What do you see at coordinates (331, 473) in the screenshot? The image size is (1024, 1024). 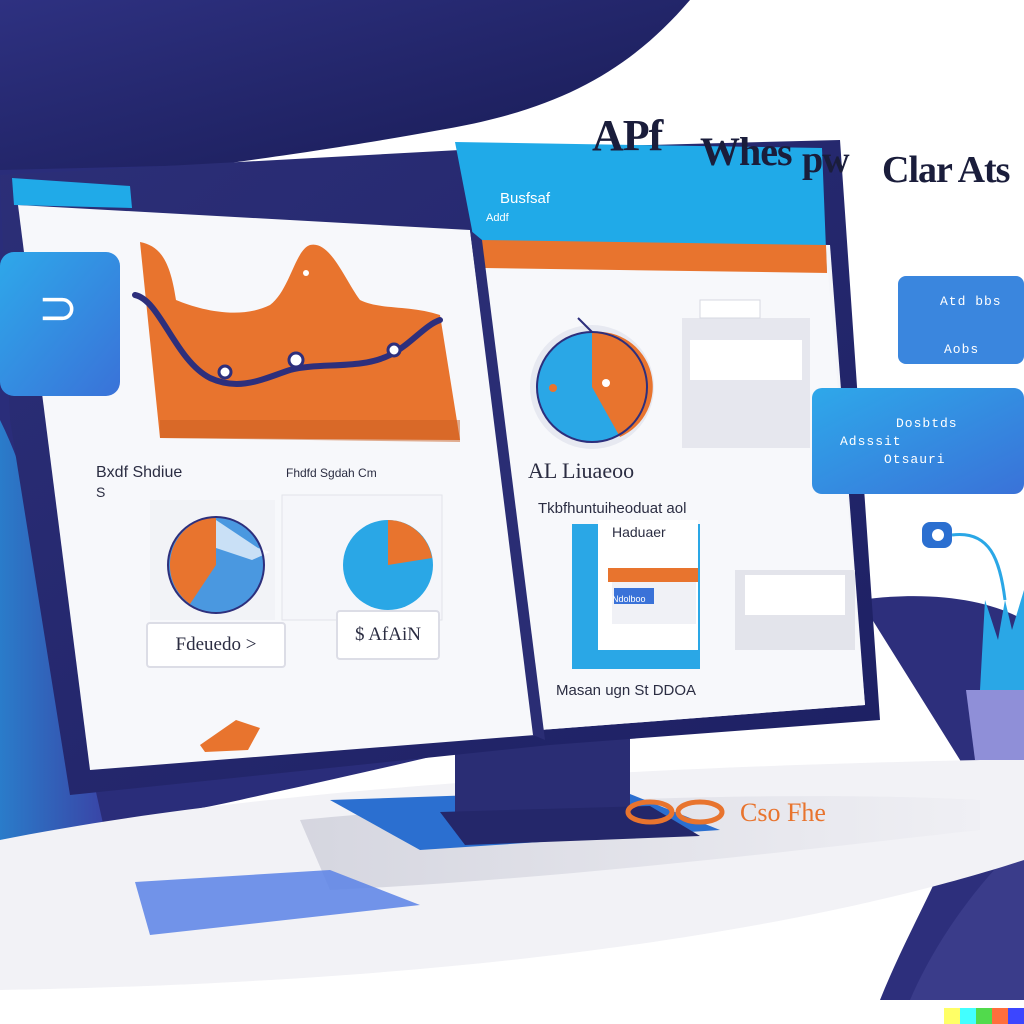 I see `middle-card-title: Fhdfd Sgdah Cm` at bounding box center [331, 473].